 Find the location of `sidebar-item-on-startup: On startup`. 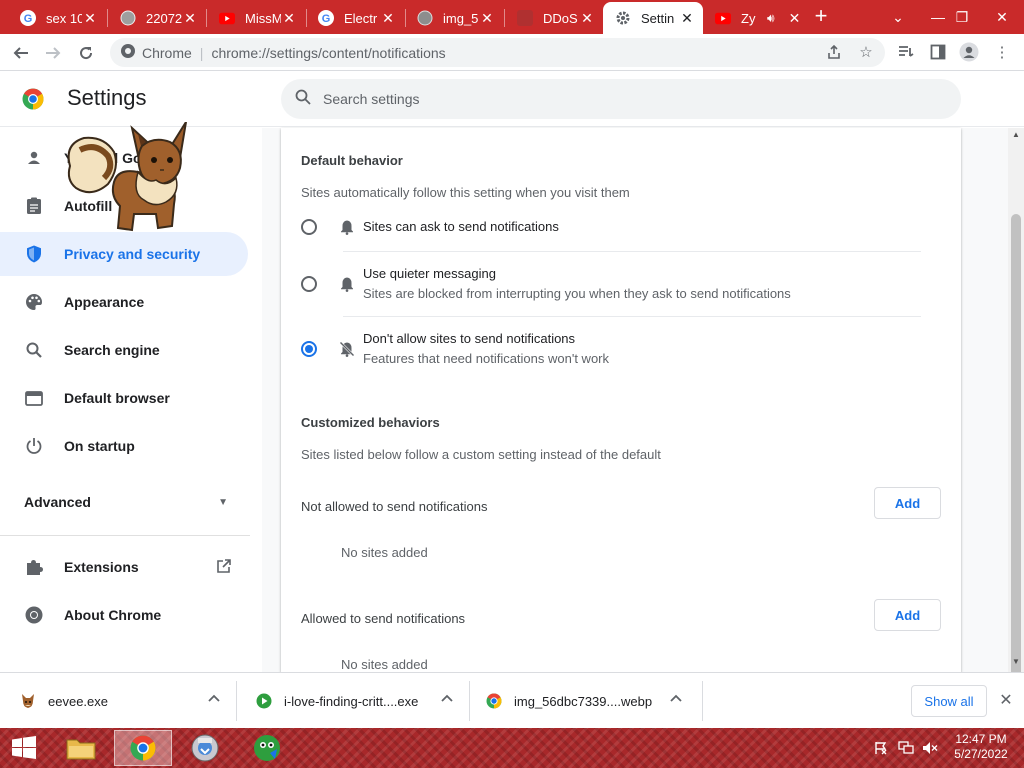

sidebar-item-on-startup: On startup is located at coordinates (124, 446).